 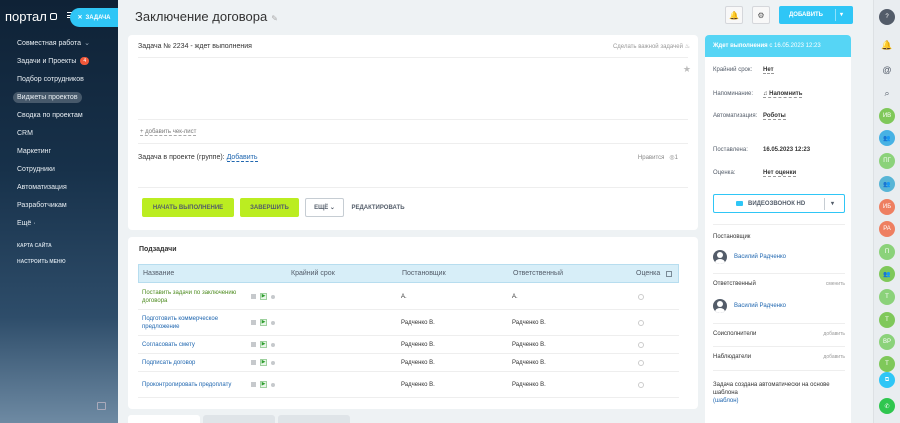 I want to click on sidebar-item: Сводка по проектам, so click(x=59, y=115).